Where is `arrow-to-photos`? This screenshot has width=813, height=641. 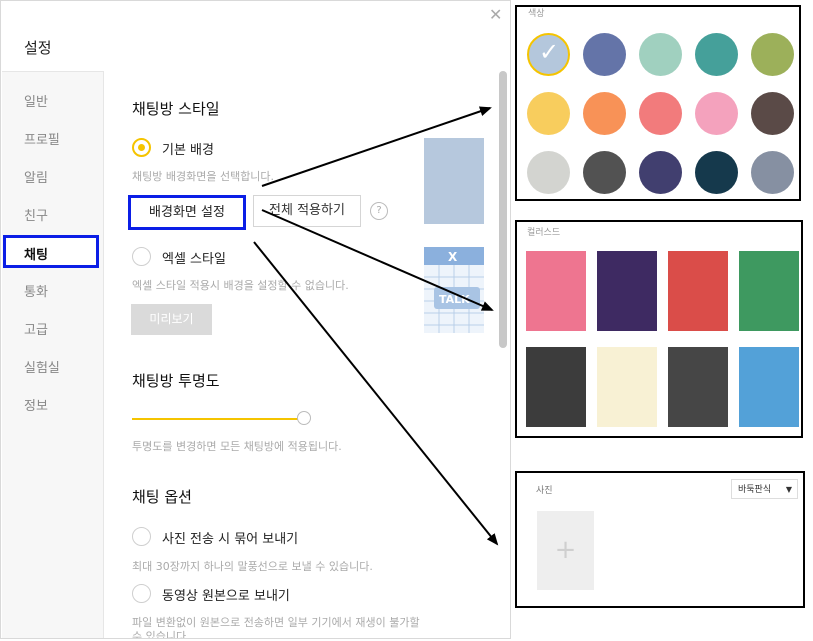
arrow-to-photos is located at coordinates (376, 393).